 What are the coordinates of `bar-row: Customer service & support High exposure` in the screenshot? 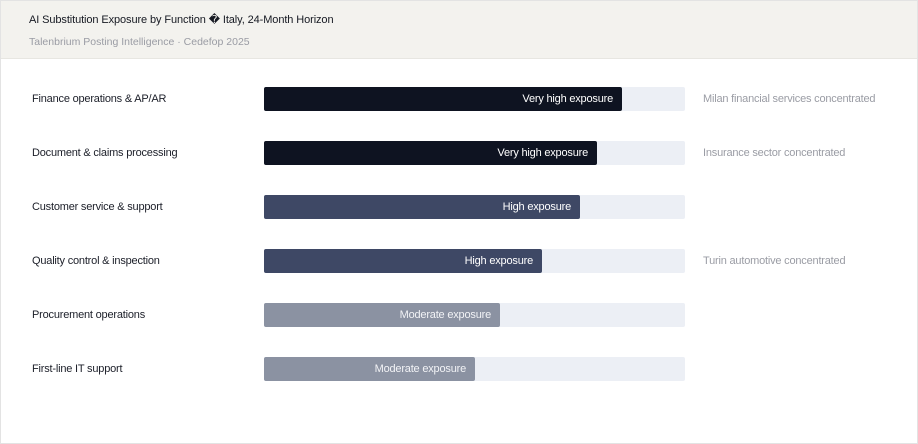 It's located at (459, 207).